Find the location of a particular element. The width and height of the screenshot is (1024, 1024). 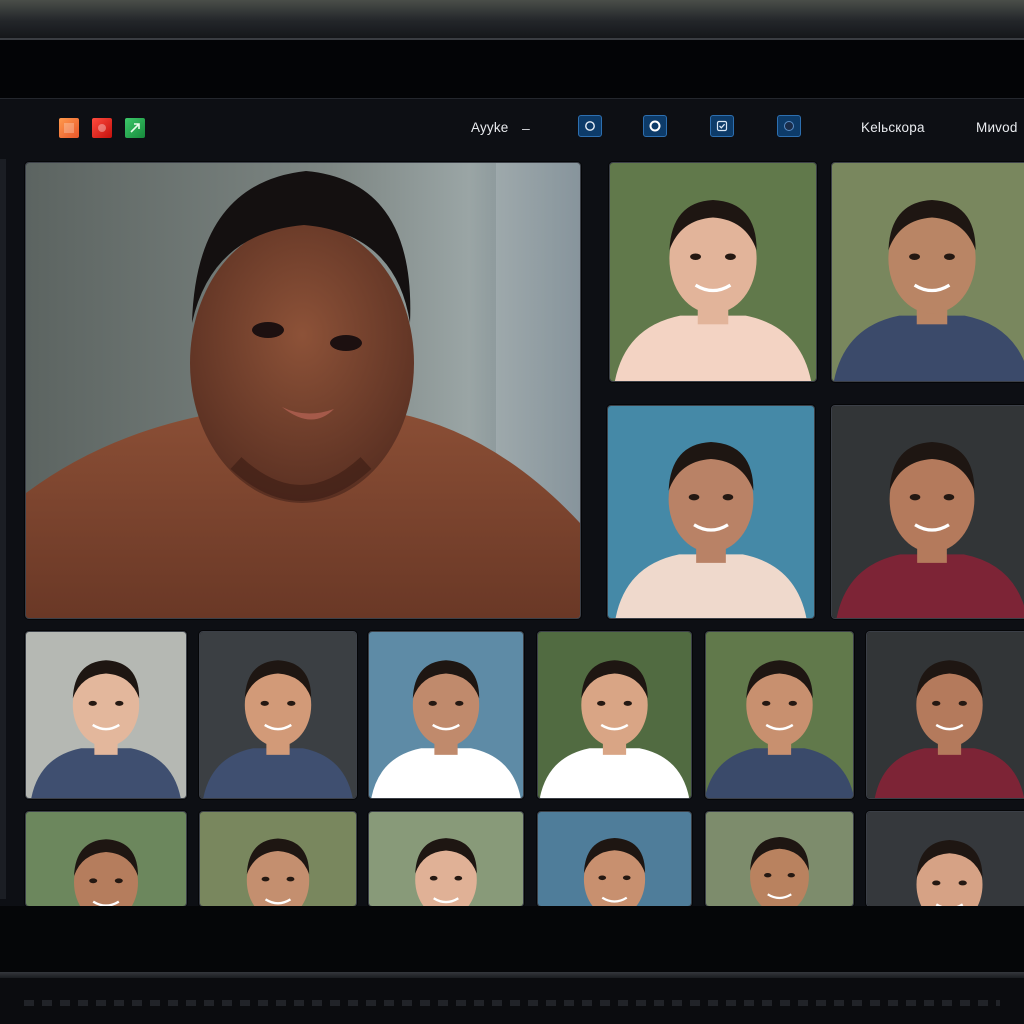

left-rail is located at coordinates (3, 529).